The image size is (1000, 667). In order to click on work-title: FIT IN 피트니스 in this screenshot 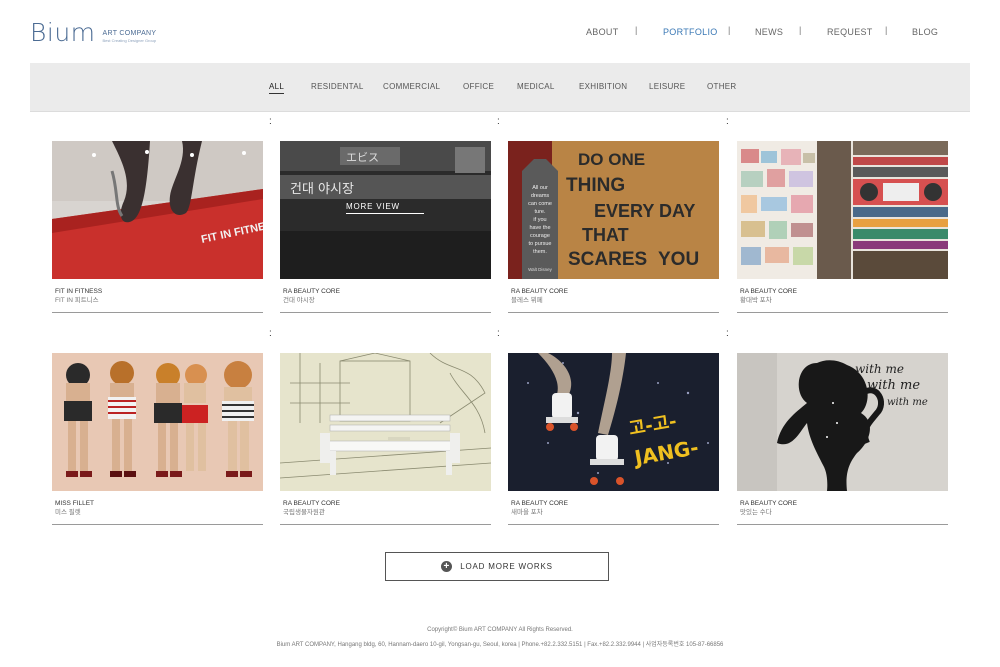, I will do `click(77, 300)`.